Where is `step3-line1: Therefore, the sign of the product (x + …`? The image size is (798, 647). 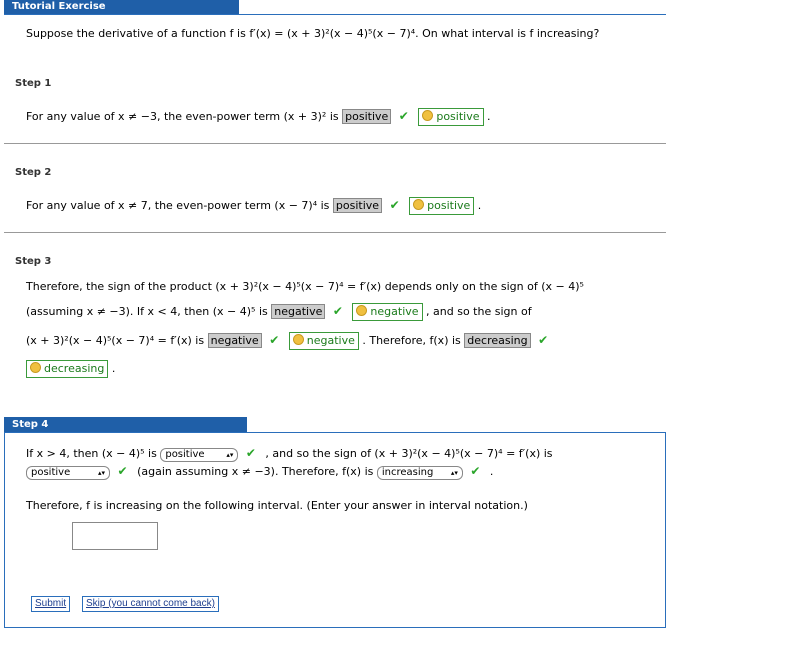 step3-line1: Therefore, the sign of the product (x + … is located at coordinates (305, 286).